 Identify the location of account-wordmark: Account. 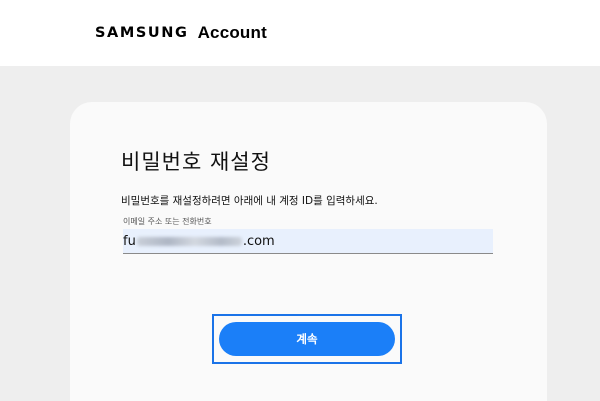
(232, 32).